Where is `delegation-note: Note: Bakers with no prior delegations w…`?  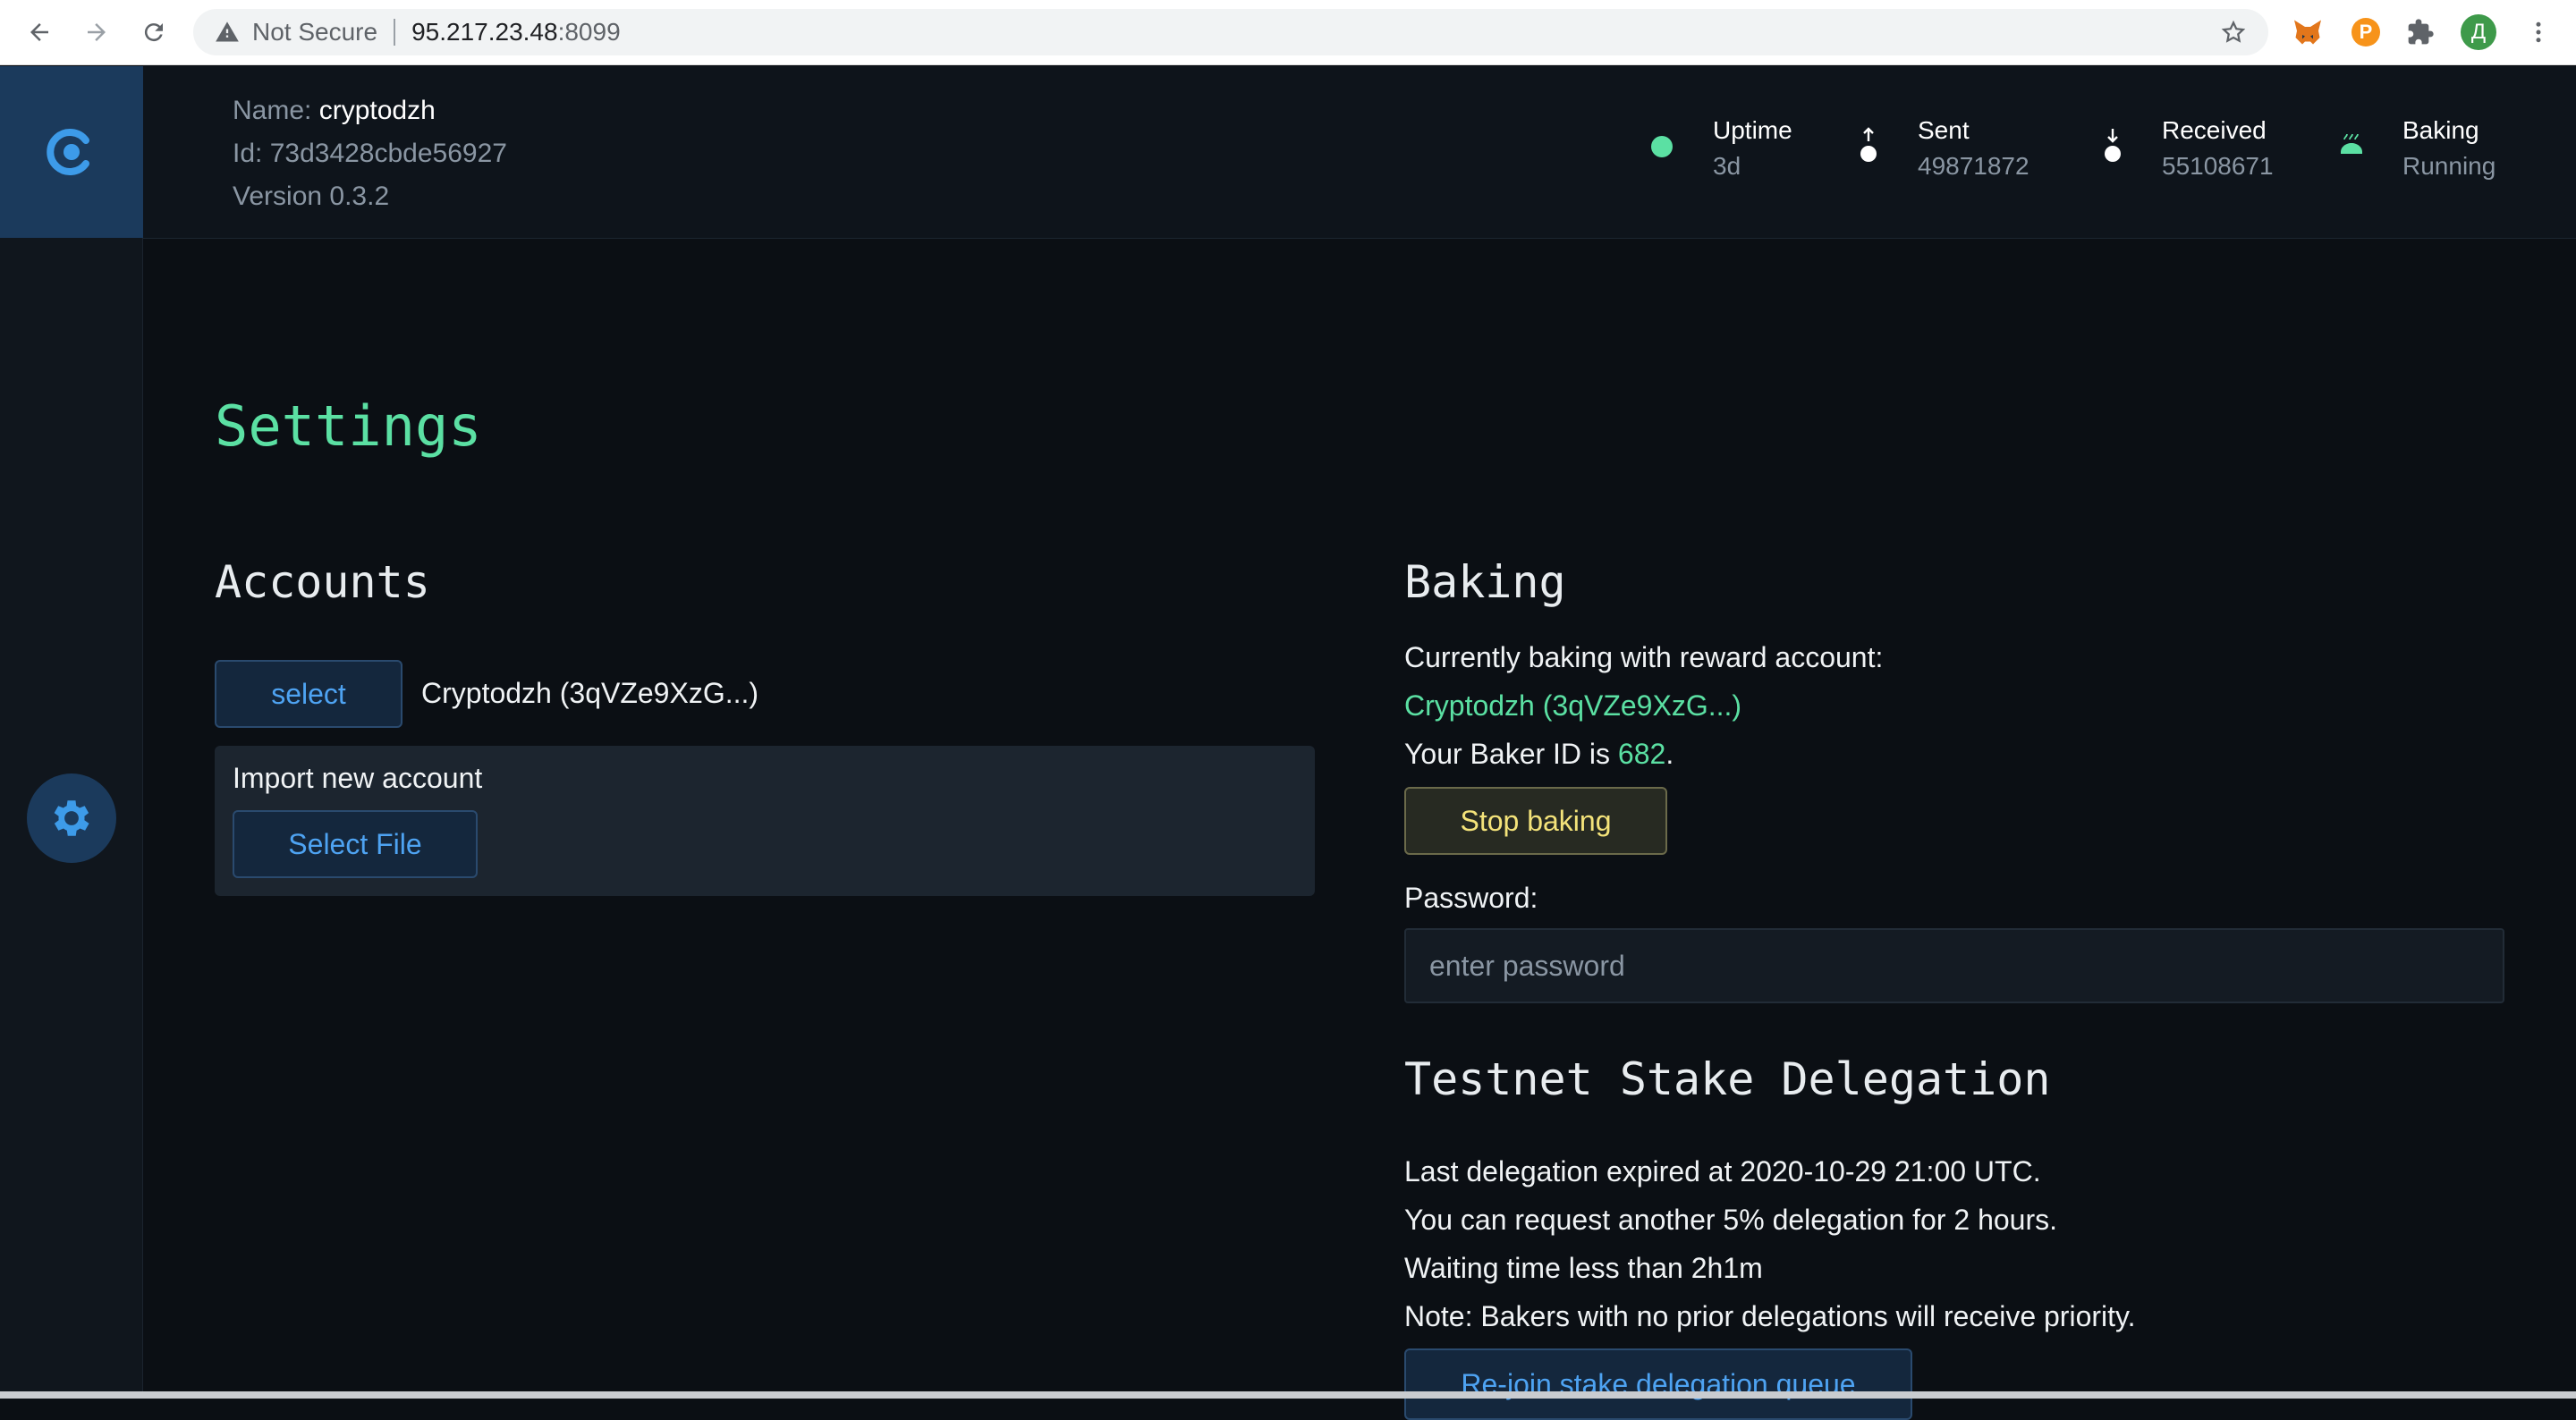 delegation-note: Note: Bakers with no prior delegations w… is located at coordinates (1770, 1316).